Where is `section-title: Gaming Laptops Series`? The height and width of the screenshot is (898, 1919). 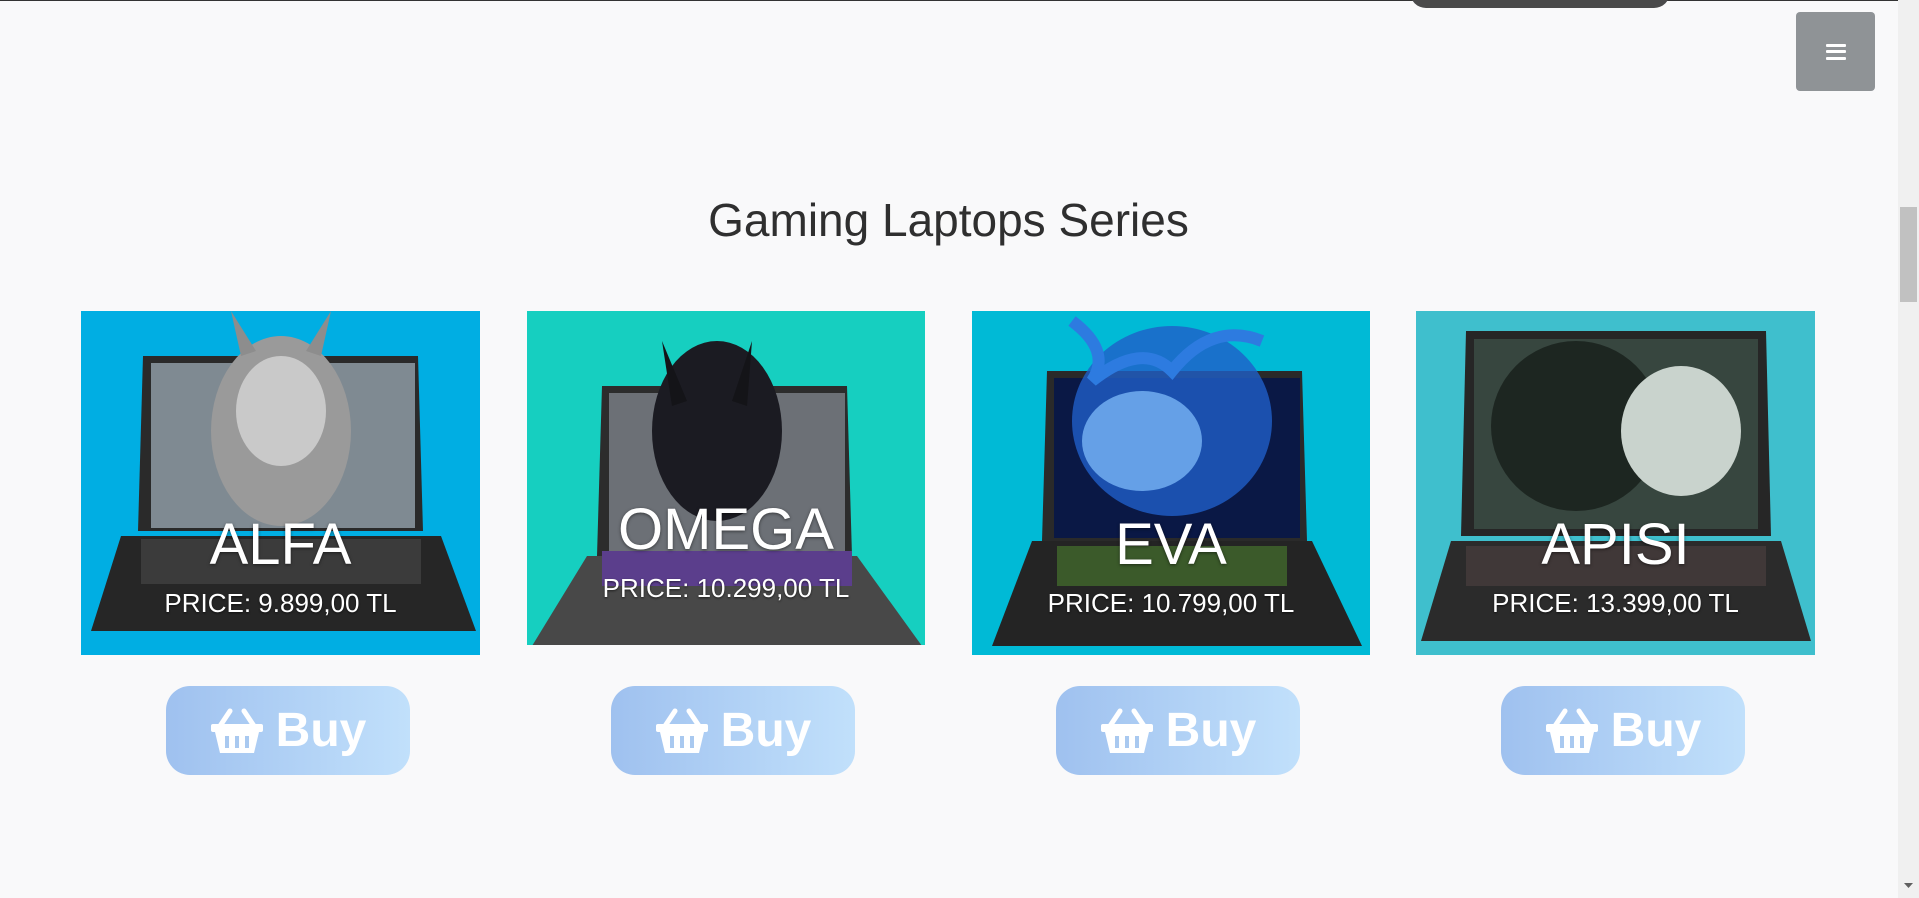 section-title: Gaming Laptops Series is located at coordinates (948, 220).